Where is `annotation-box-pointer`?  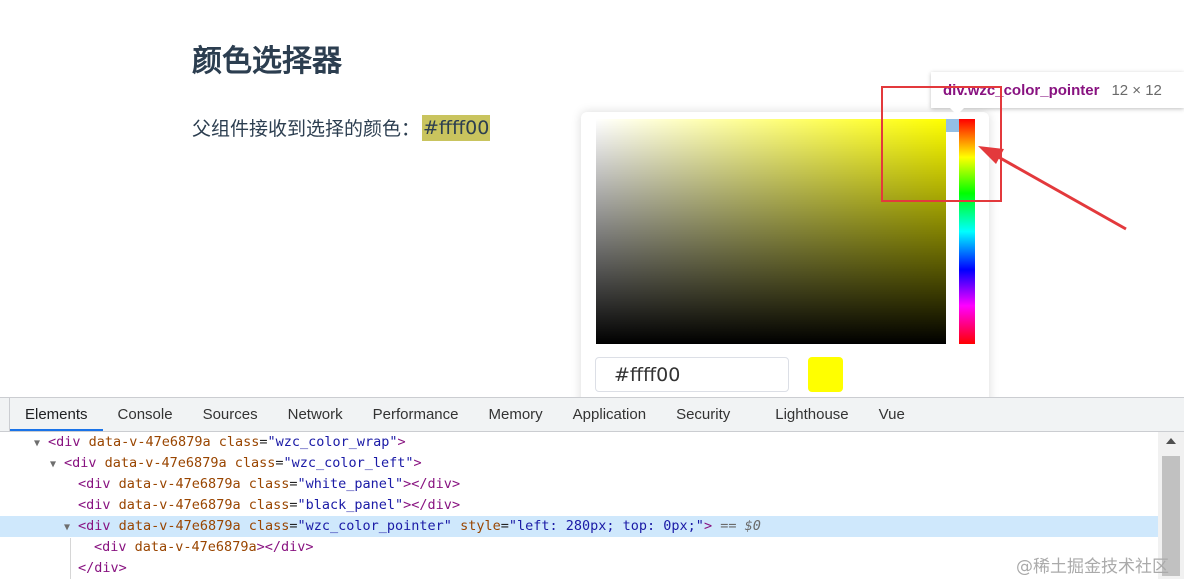 annotation-box-pointer is located at coordinates (941, 144).